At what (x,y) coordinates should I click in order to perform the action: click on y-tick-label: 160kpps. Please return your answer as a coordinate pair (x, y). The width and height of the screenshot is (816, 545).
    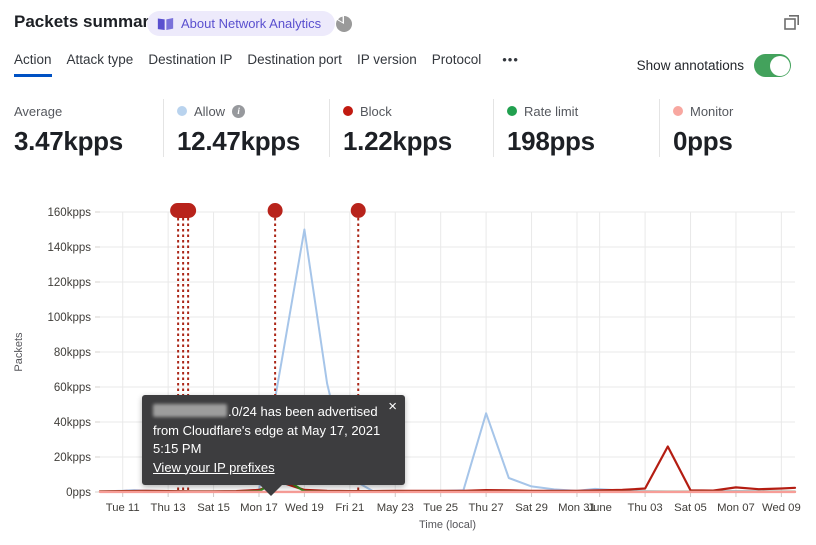
    Looking at the image, I should click on (70, 213).